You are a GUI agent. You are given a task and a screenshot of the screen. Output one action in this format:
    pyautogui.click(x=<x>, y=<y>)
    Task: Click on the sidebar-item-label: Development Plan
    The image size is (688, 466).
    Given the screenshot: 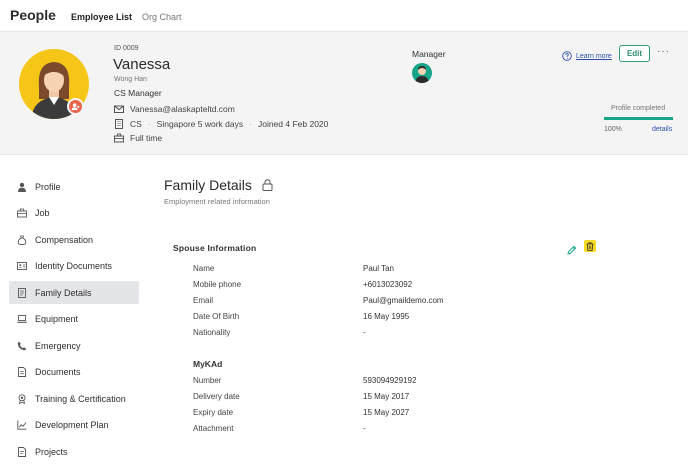 What is the action you would take?
    pyautogui.click(x=72, y=425)
    